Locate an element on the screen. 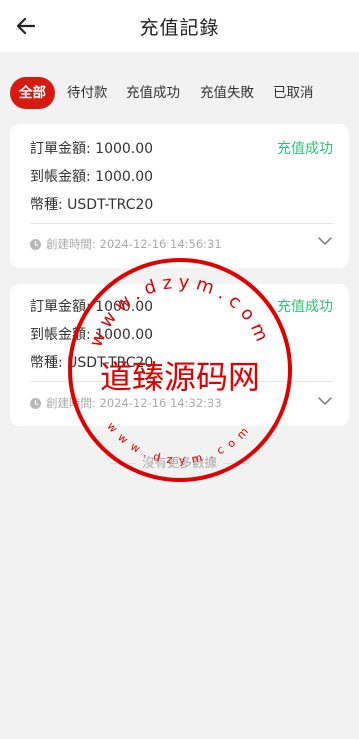 This screenshot has width=359, height=739. created-time-row: 創建時間: 2024-12-16 14:56:31 is located at coordinates (126, 244).